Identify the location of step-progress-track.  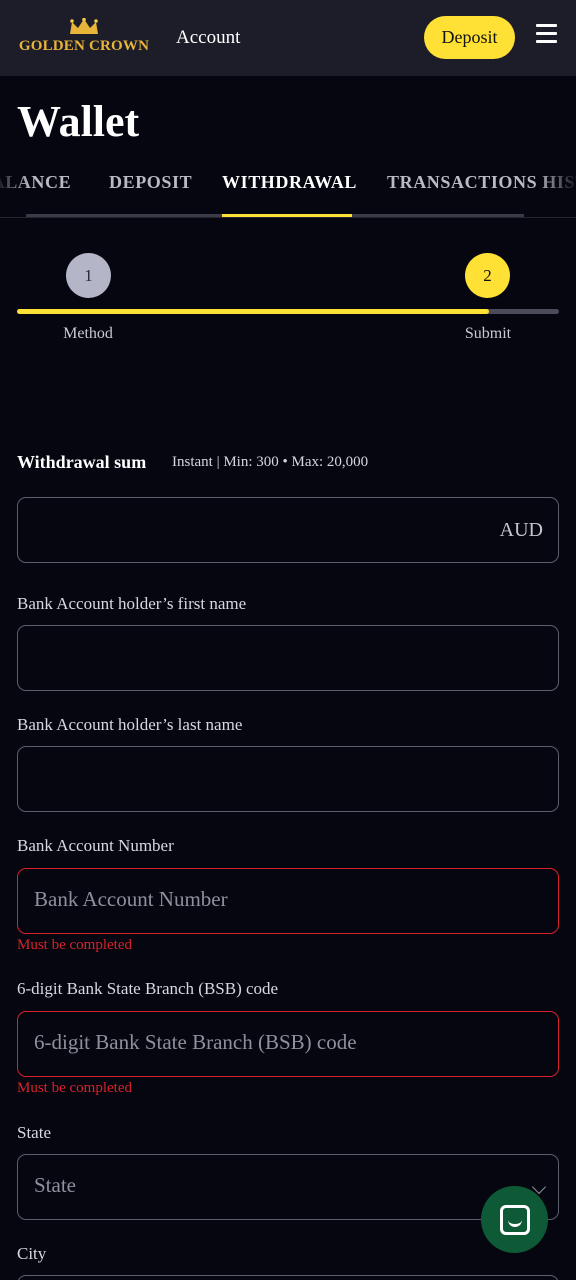
(288, 311).